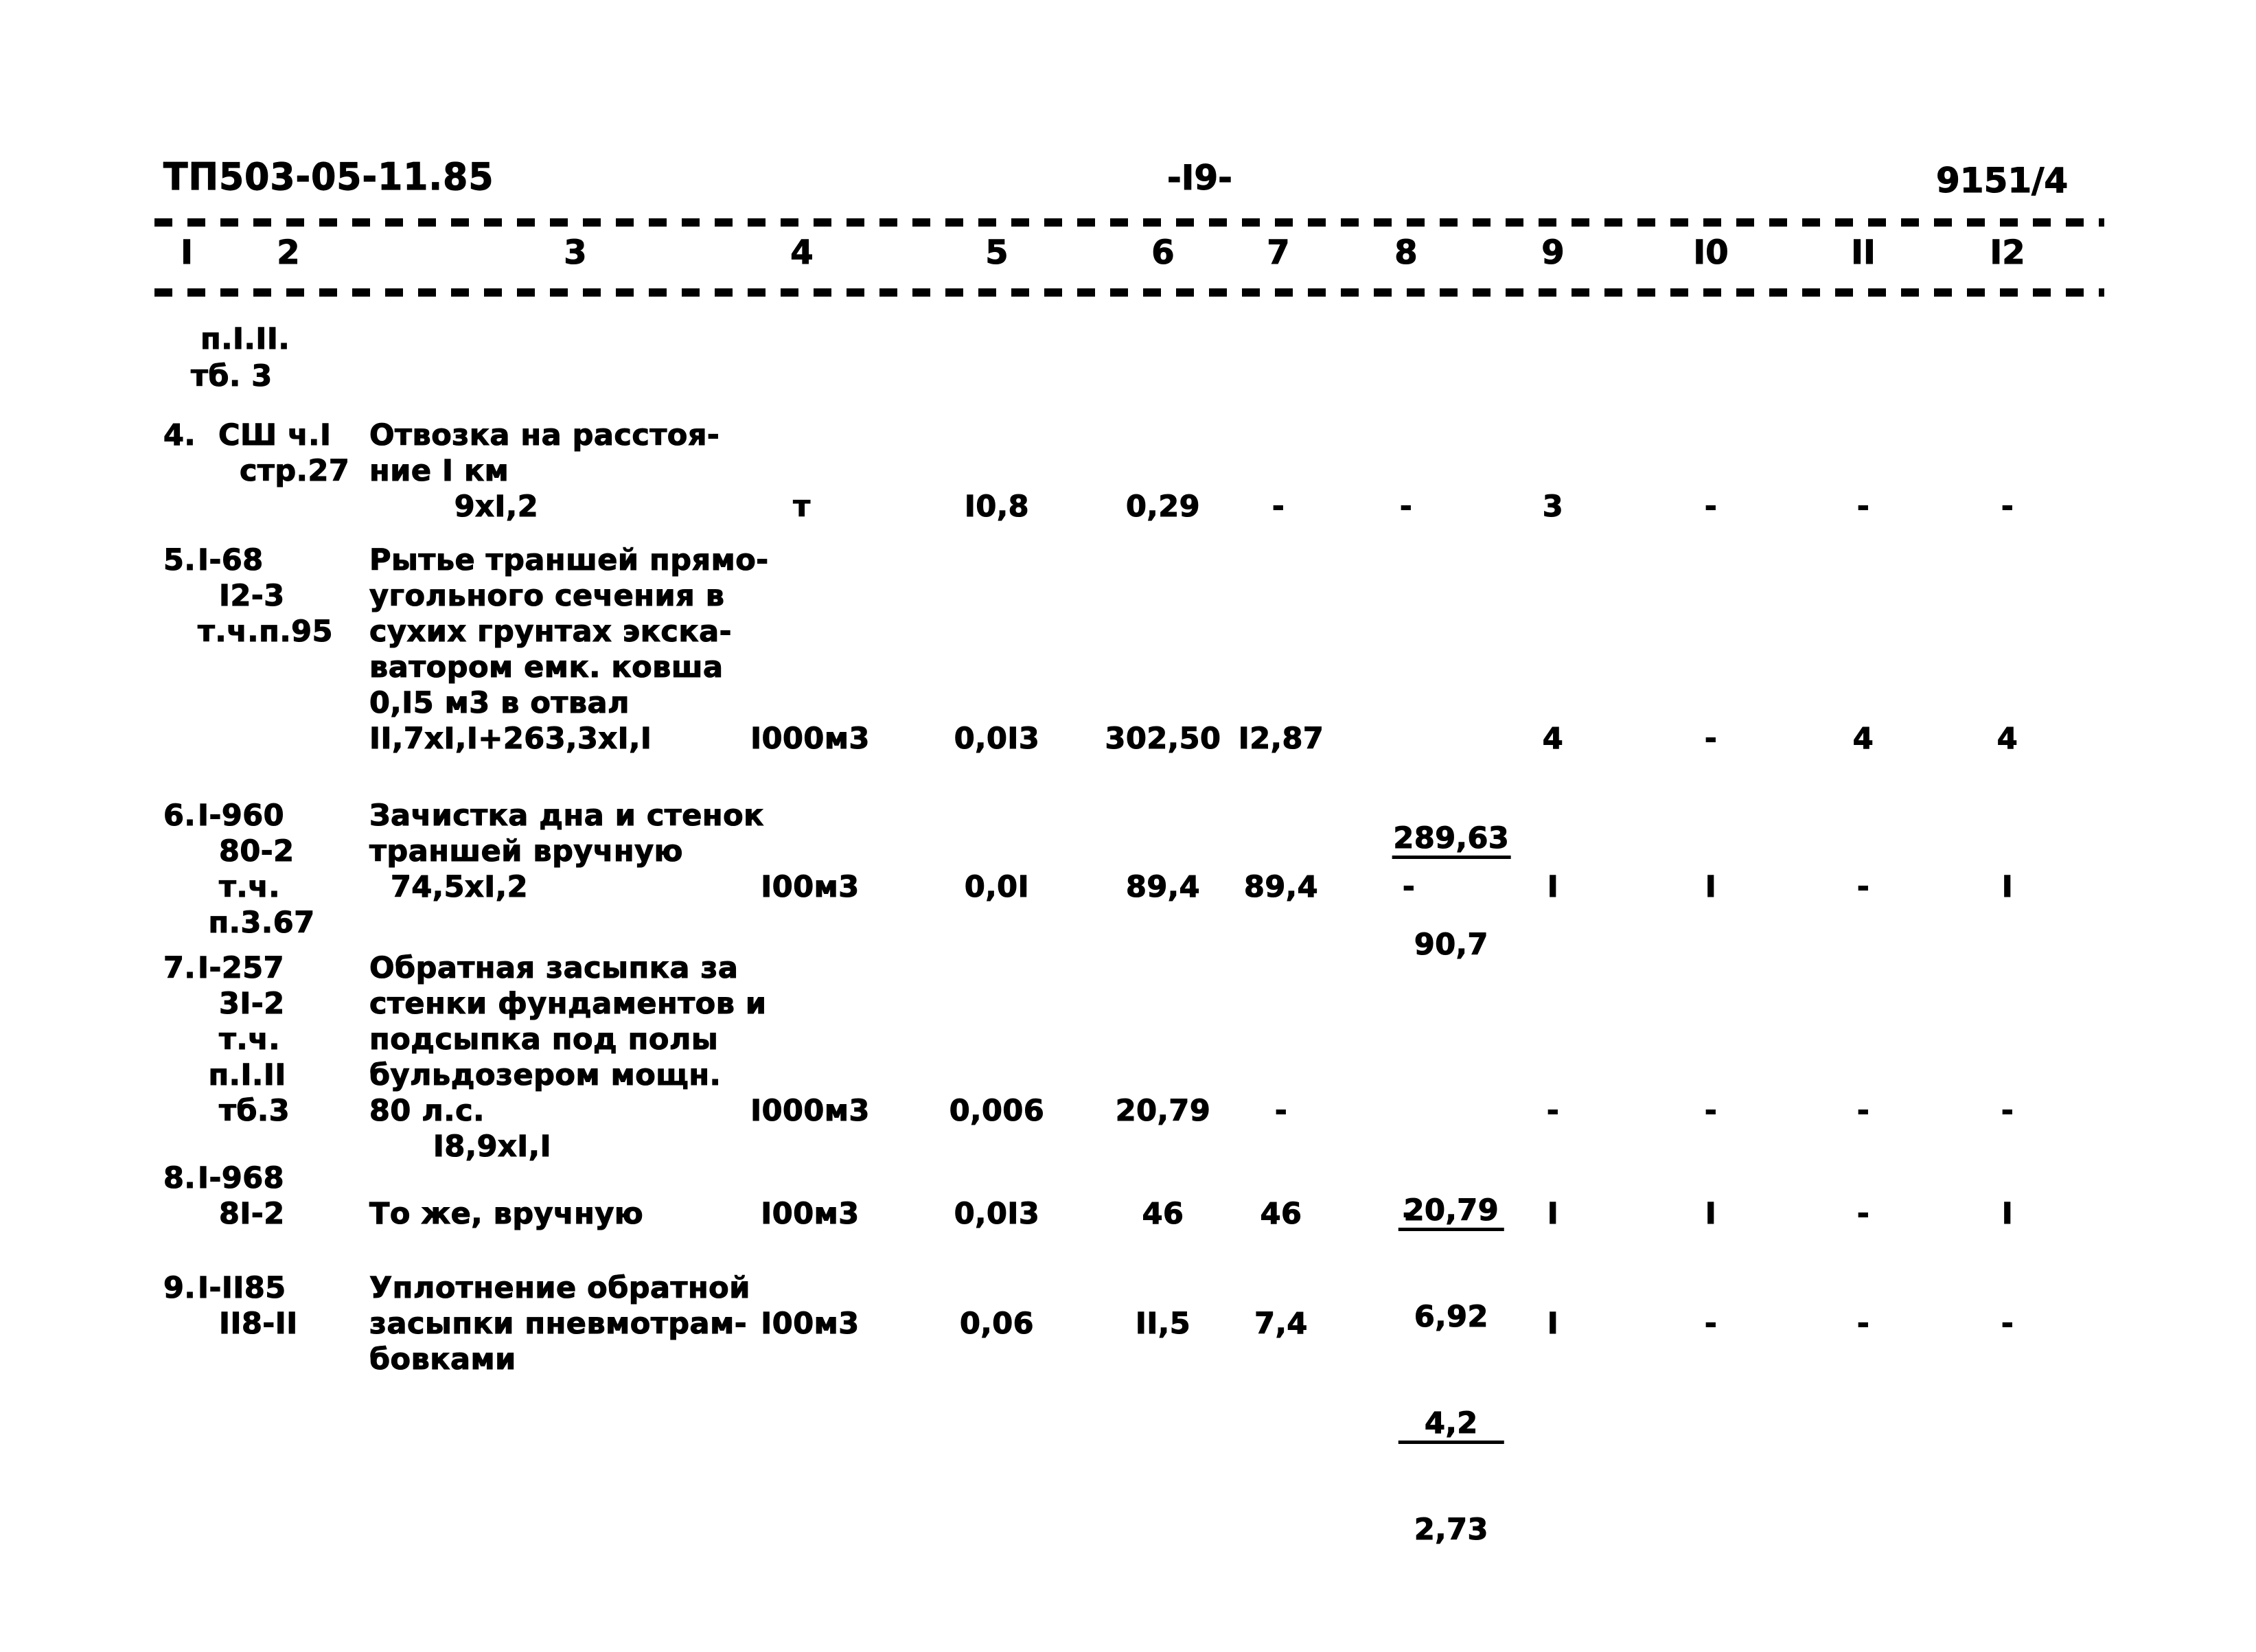  I want to click on row-8-col3: То же, вручную, so click(506, 1213).